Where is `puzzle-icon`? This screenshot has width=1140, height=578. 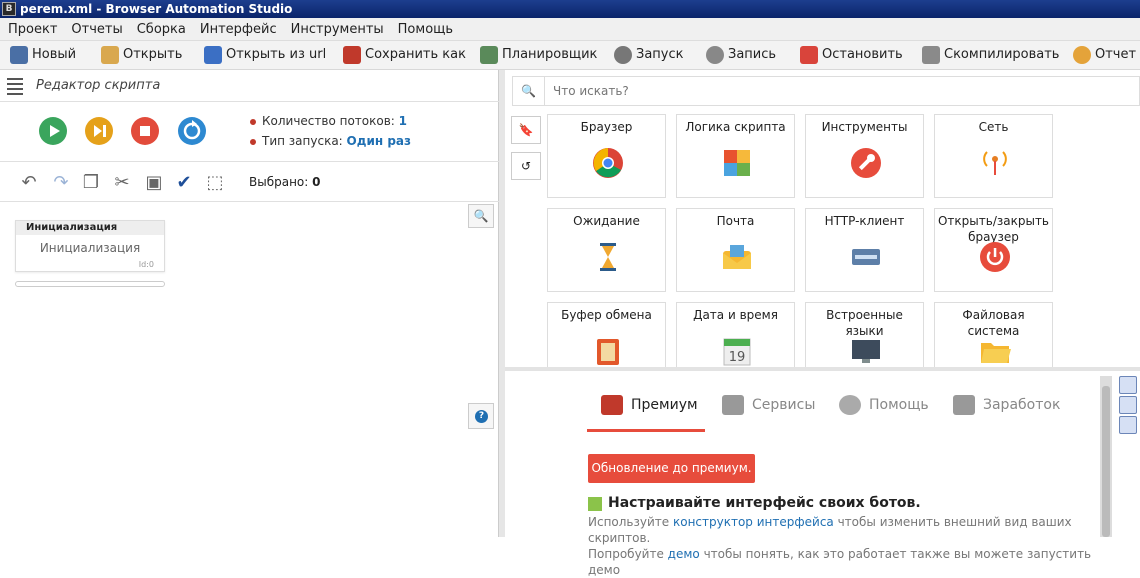 puzzle-icon is located at coordinates (737, 163).